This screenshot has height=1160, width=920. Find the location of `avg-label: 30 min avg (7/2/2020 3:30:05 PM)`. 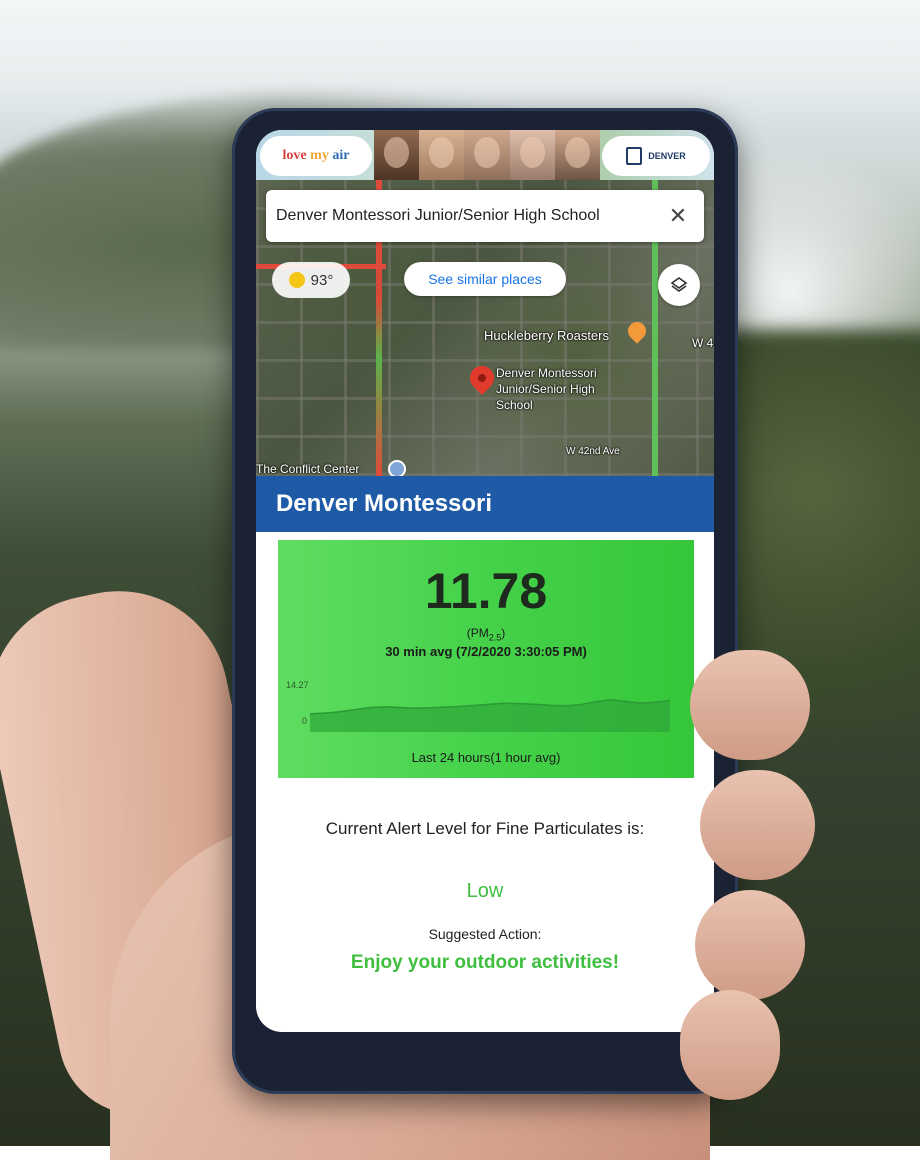

avg-label: 30 min avg (7/2/2020 3:30:05 PM) is located at coordinates (486, 651).